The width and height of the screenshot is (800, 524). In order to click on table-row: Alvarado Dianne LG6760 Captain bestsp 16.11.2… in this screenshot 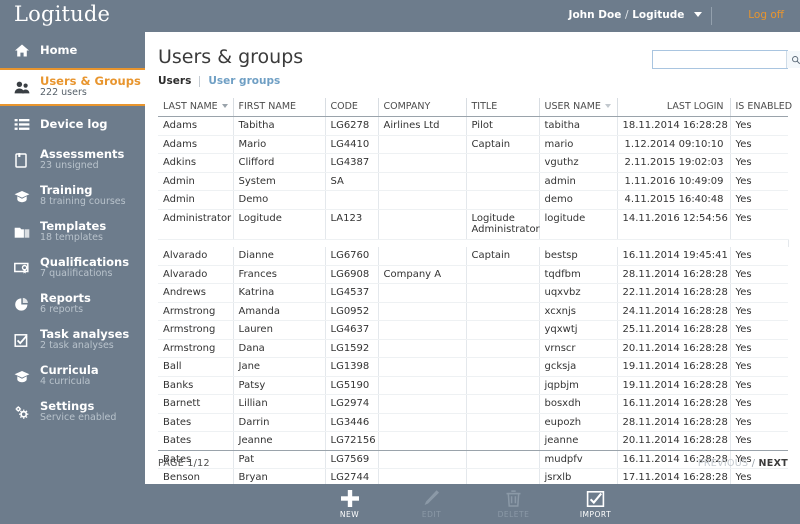, I will do `click(473, 256)`.